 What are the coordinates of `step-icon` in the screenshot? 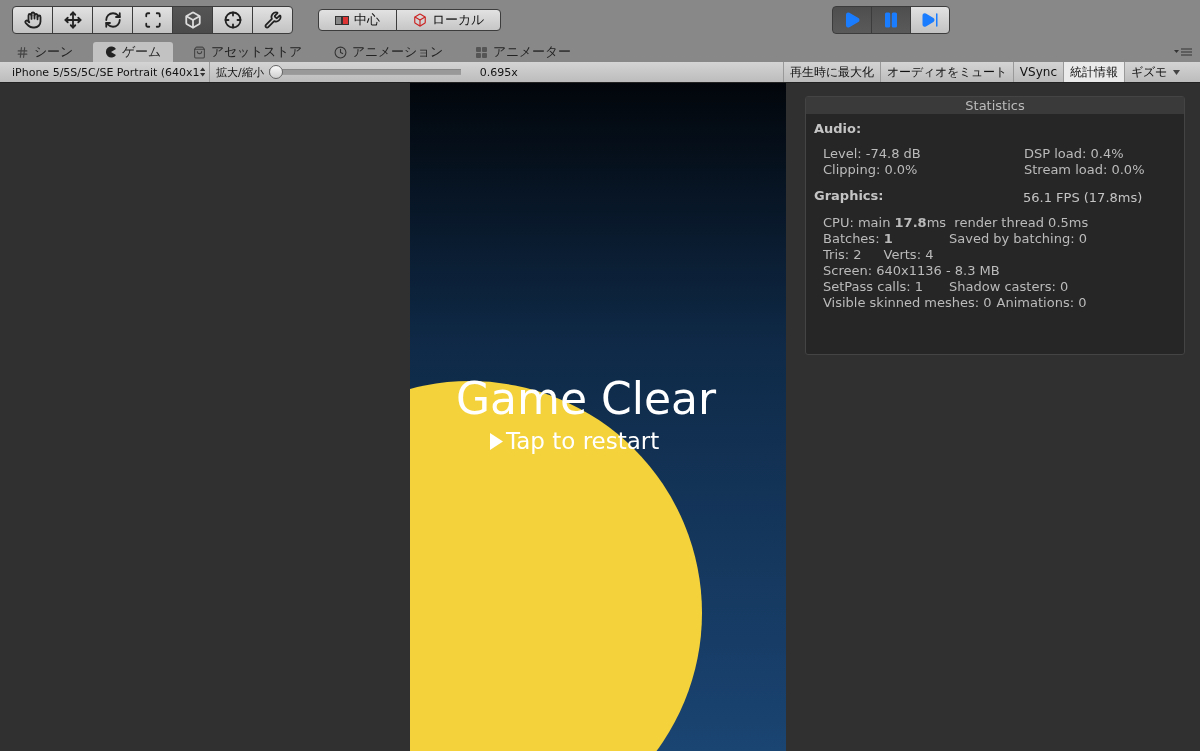 It's located at (930, 20).